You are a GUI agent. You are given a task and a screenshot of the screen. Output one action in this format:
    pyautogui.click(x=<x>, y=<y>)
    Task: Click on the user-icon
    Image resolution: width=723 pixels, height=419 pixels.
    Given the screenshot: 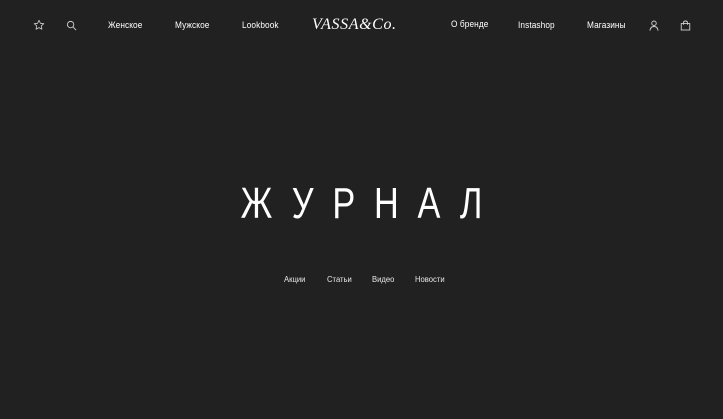 What is the action you would take?
    pyautogui.click(x=654, y=25)
    